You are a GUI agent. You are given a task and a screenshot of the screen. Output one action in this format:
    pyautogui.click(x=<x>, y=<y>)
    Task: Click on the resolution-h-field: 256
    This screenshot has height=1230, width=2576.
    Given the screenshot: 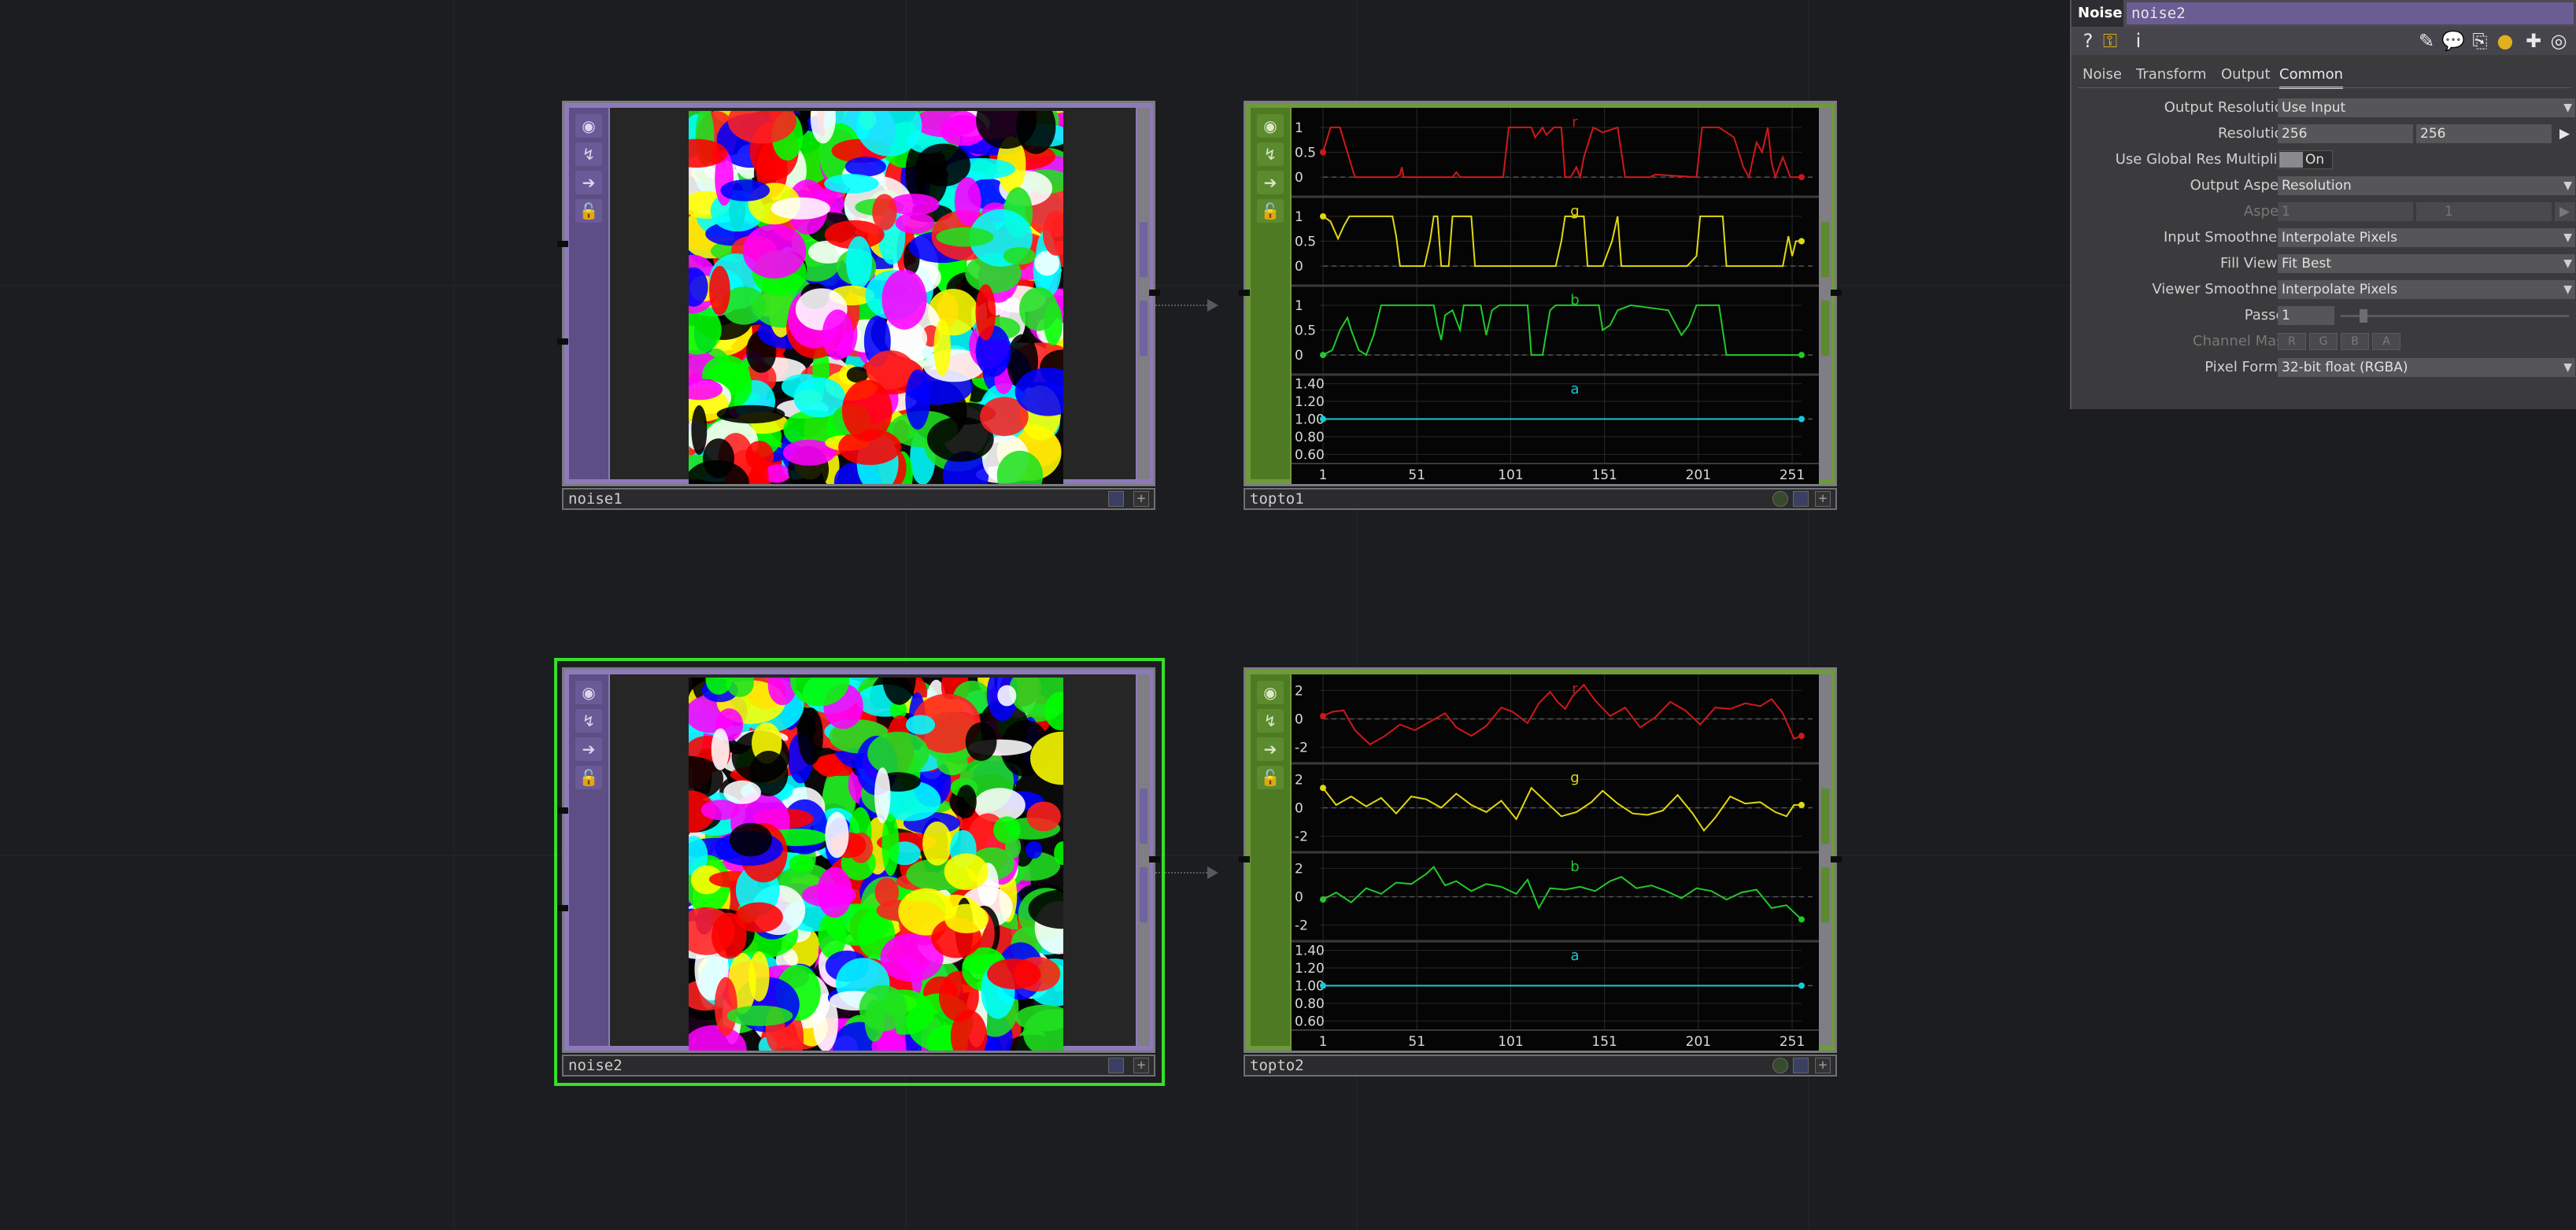 What is the action you would take?
    pyautogui.click(x=2484, y=133)
    